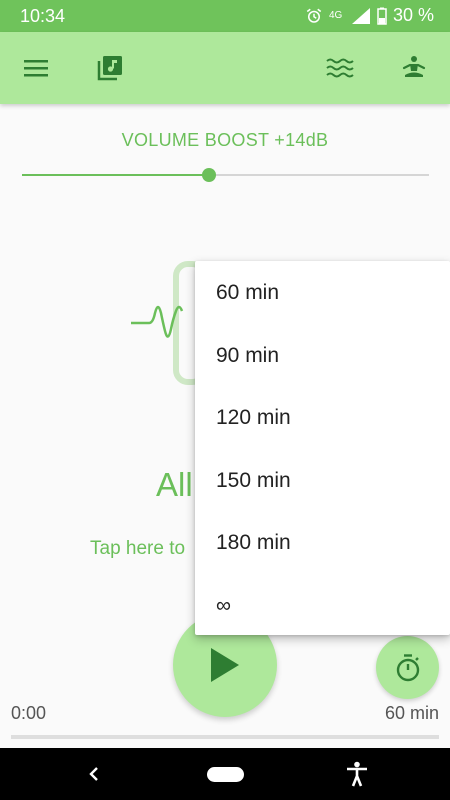 Image resolution: width=450 pixels, height=800 pixels. Describe the element at coordinates (414, 68) in the screenshot. I see `meditation-icon` at that location.